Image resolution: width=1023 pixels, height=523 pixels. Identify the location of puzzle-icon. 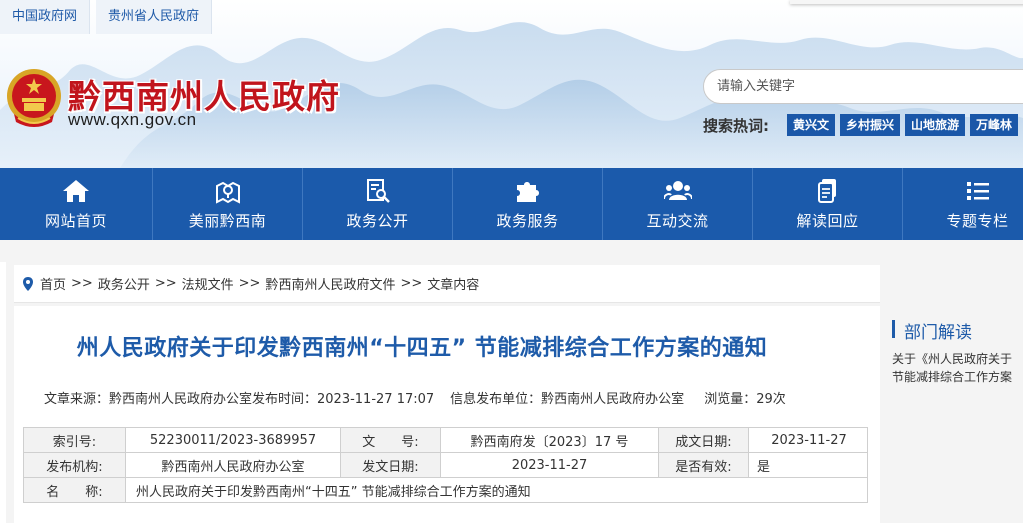
(528, 191).